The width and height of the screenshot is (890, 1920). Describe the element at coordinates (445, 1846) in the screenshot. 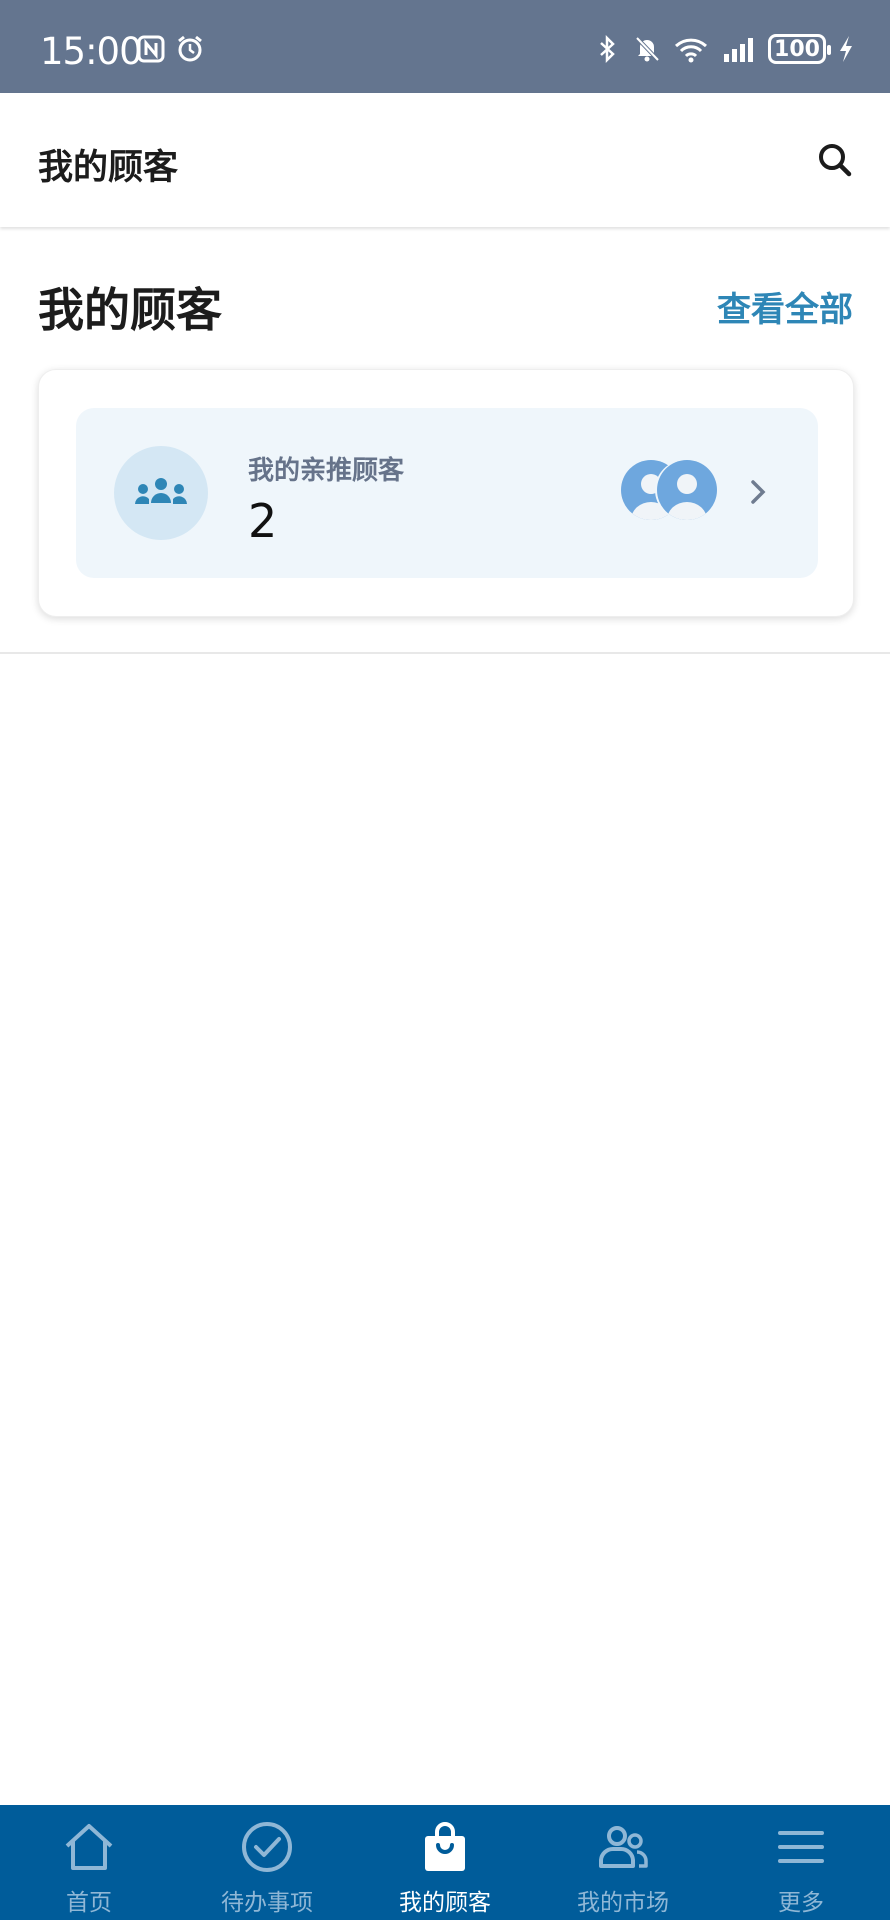

I see `shopping-bag-icon` at that location.